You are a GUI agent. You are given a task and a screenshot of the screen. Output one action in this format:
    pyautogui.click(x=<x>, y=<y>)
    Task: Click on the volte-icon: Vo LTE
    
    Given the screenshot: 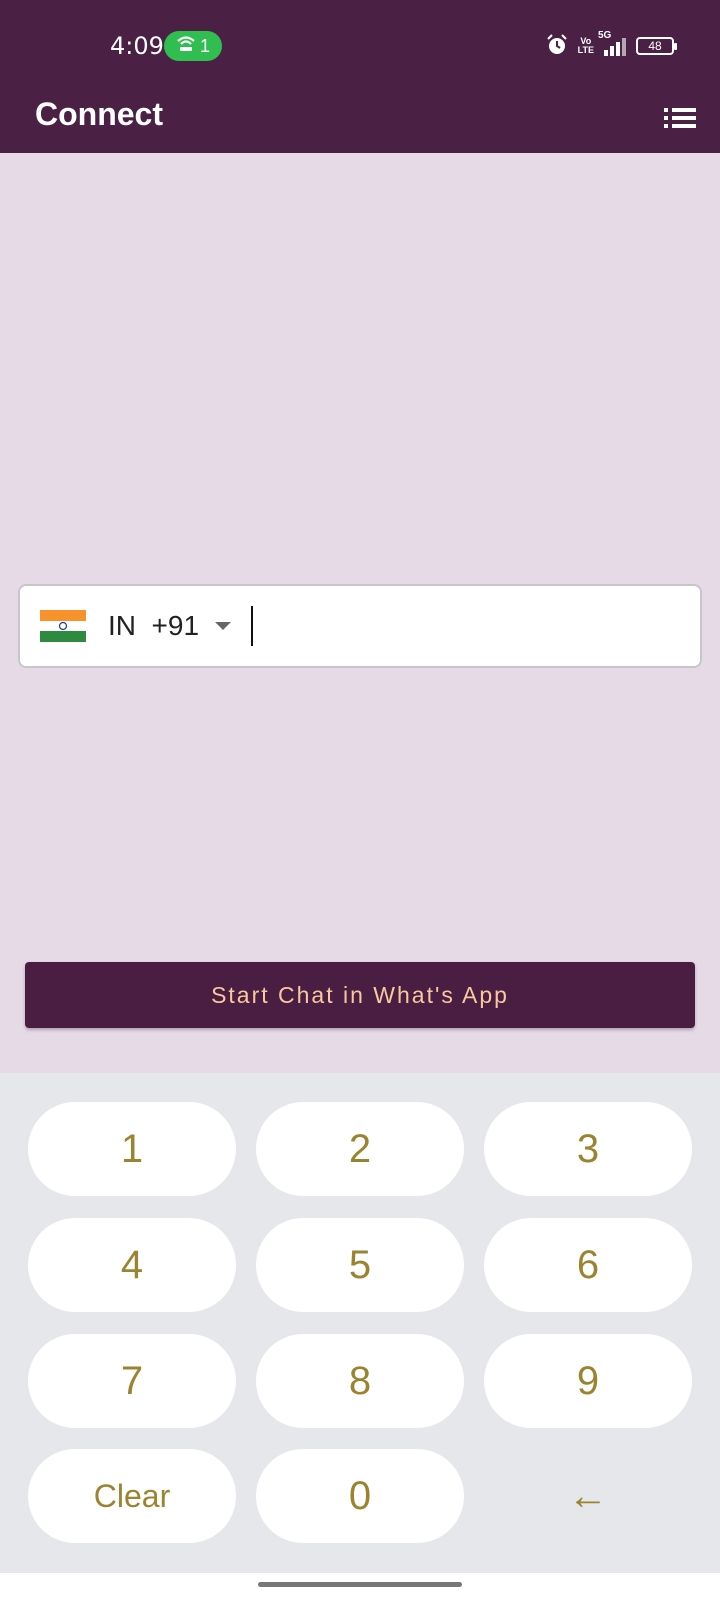 What is the action you would take?
    pyautogui.click(x=586, y=46)
    